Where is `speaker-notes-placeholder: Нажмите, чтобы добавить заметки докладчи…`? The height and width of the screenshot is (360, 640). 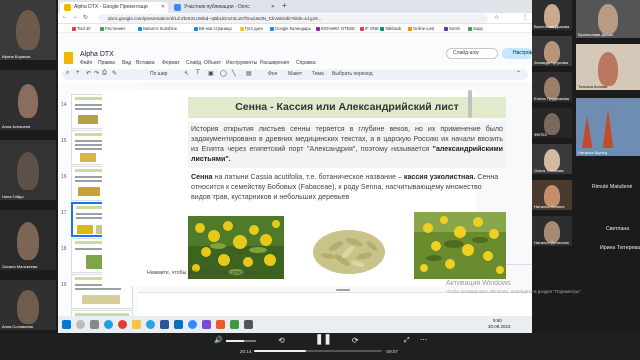
speaker-notes-placeholder: Нажмите, чтобы добавить заметки докладчи… is located at coordinates (203, 273).